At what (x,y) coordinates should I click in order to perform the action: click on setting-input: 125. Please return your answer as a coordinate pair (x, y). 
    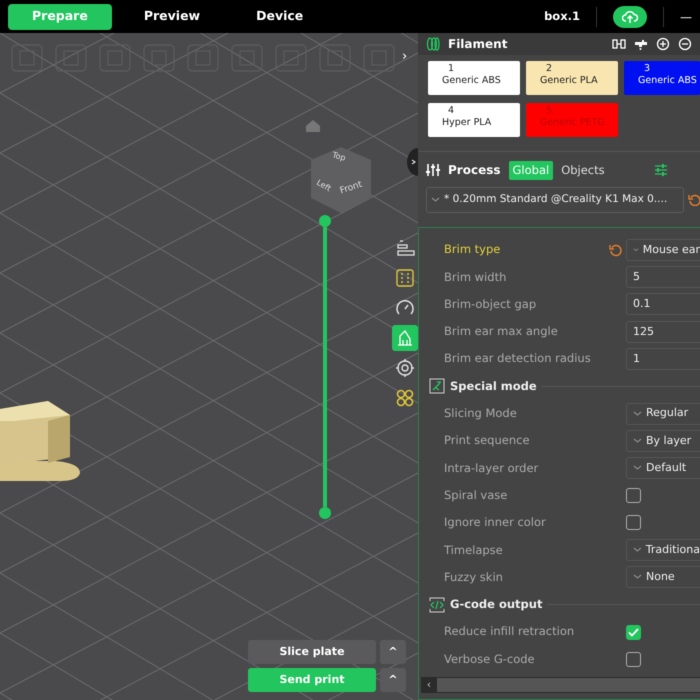
    Looking at the image, I should click on (663, 331).